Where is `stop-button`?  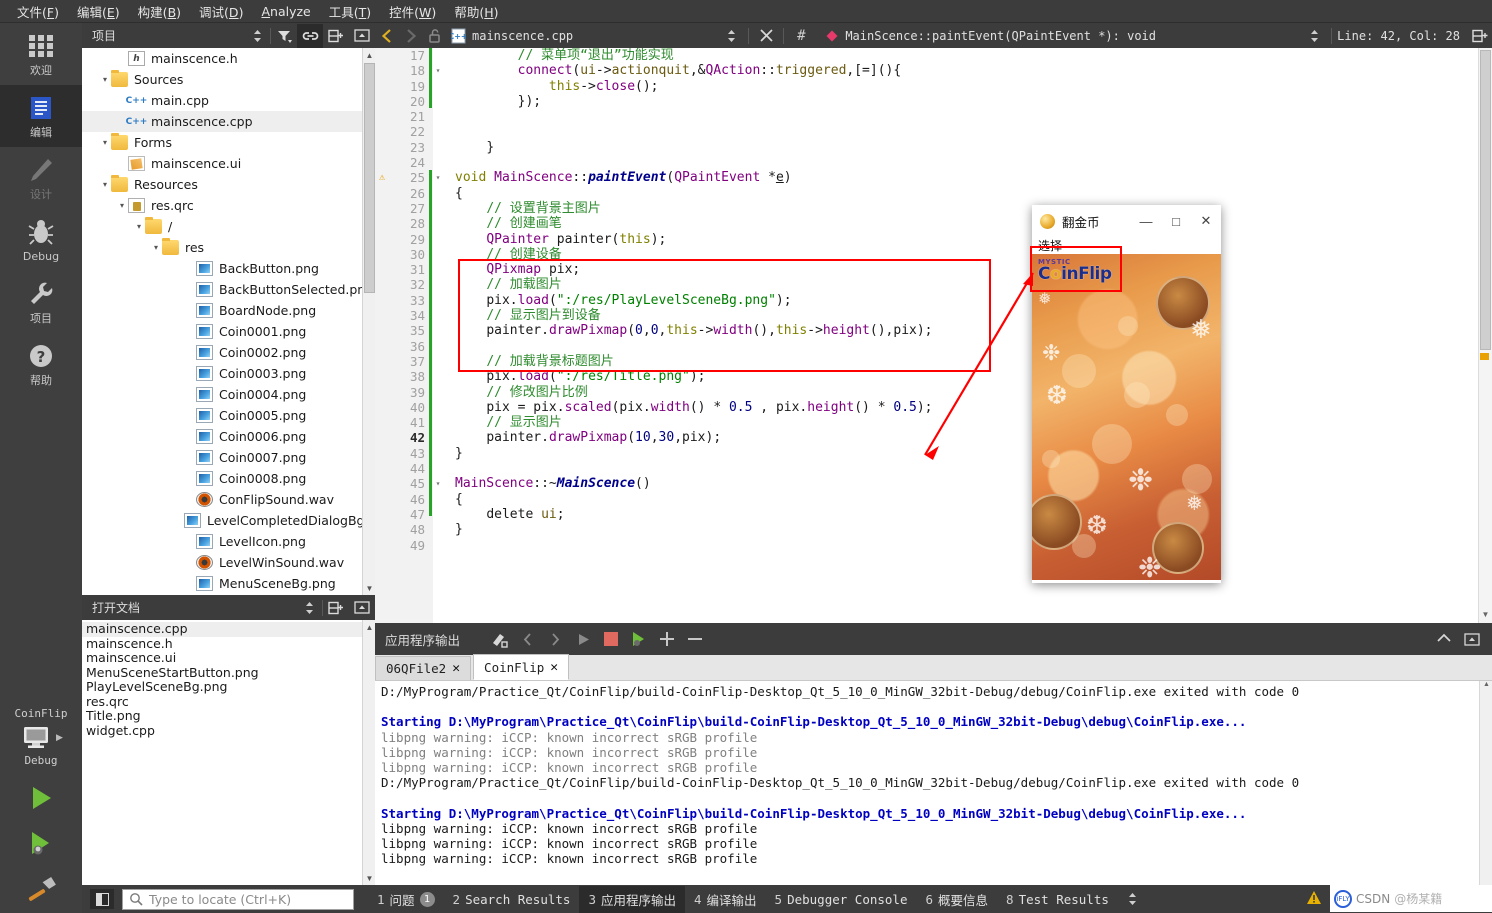 stop-button is located at coordinates (611, 639).